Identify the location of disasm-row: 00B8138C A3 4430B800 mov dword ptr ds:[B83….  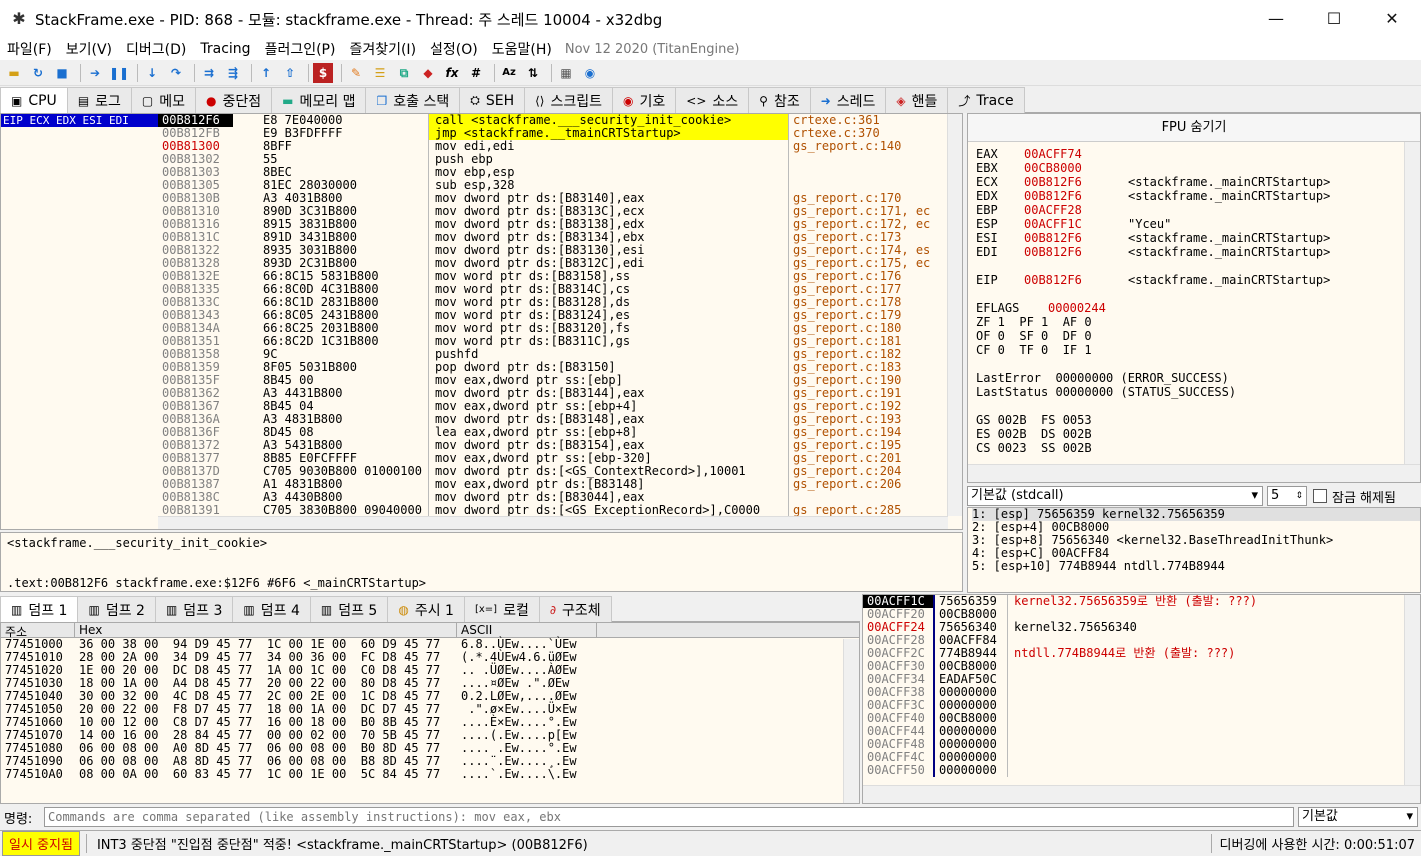
(553, 497).